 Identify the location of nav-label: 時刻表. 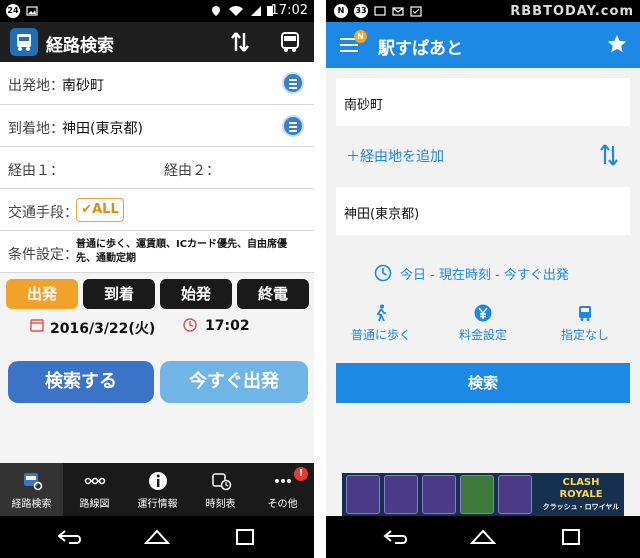
(220, 504).